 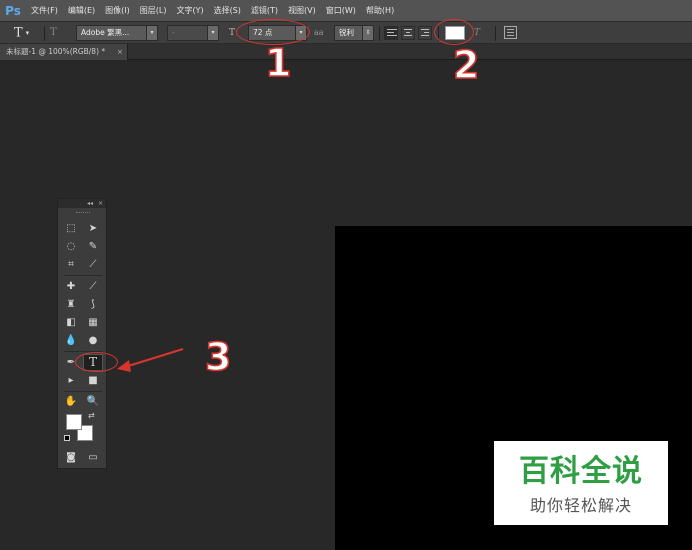 I want to click on align-center-icon, so click(x=408, y=33).